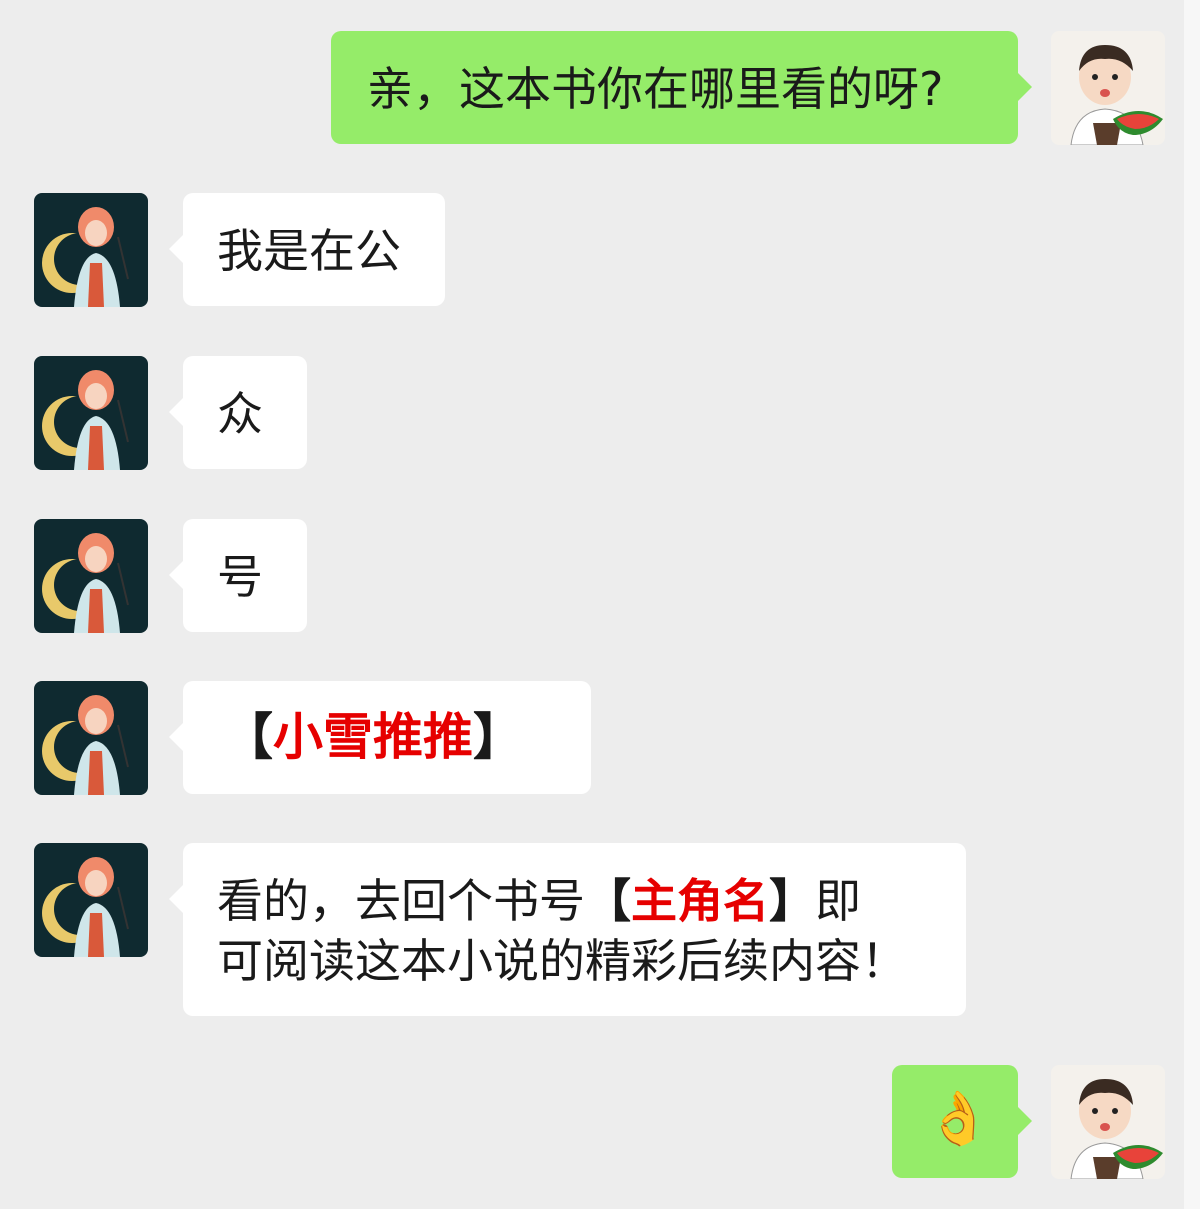 Image resolution: width=1200 pixels, height=1209 pixels. I want to click on message-bubble-outgoing: 亲，这本书你在哪里看的呀?, so click(681, 87).